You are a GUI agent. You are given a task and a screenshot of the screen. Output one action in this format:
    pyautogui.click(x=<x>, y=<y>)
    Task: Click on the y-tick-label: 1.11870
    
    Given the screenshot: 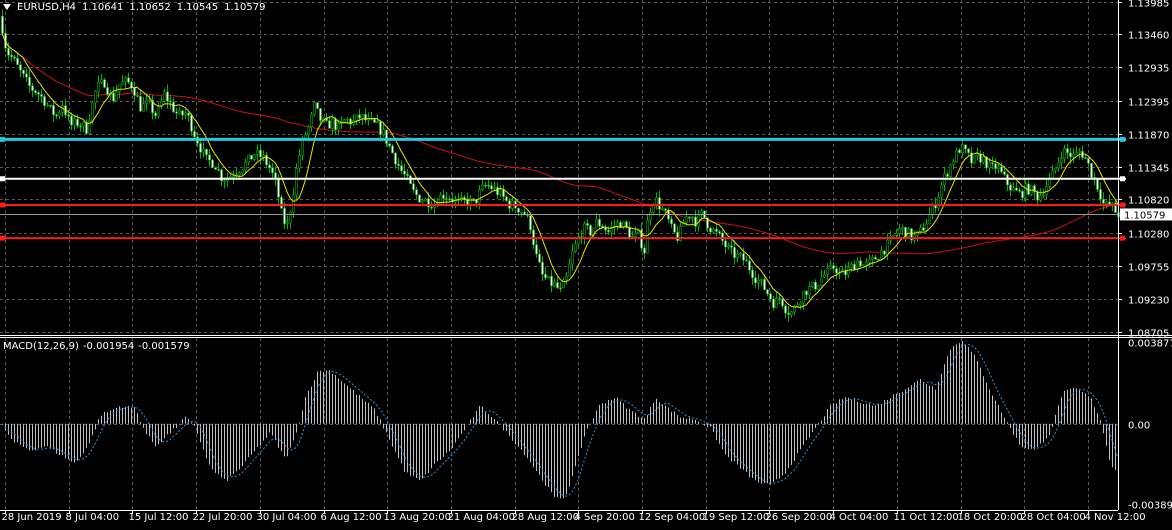 What is the action you would take?
    pyautogui.click(x=1148, y=136)
    